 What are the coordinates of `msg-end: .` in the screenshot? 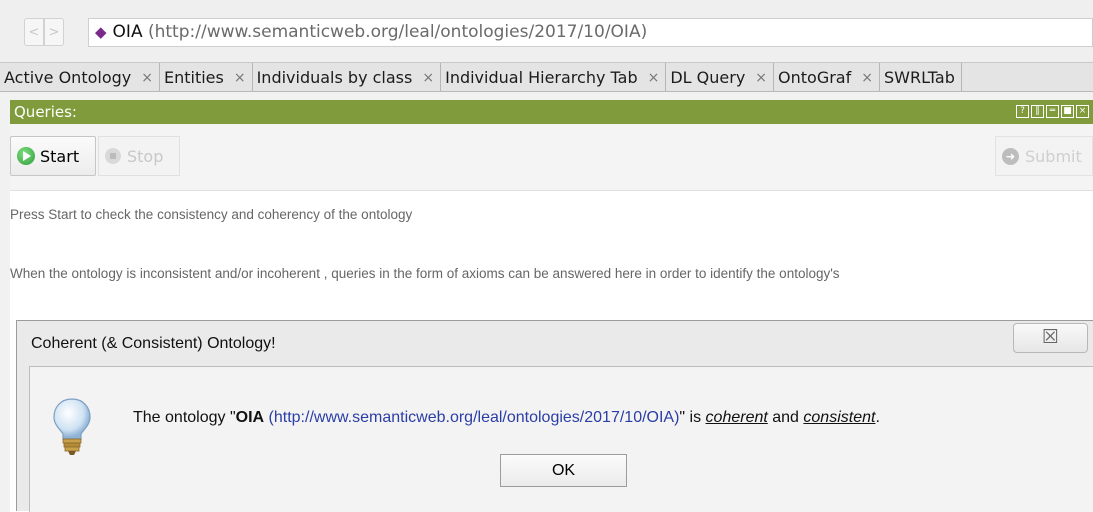 It's located at (877, 417).